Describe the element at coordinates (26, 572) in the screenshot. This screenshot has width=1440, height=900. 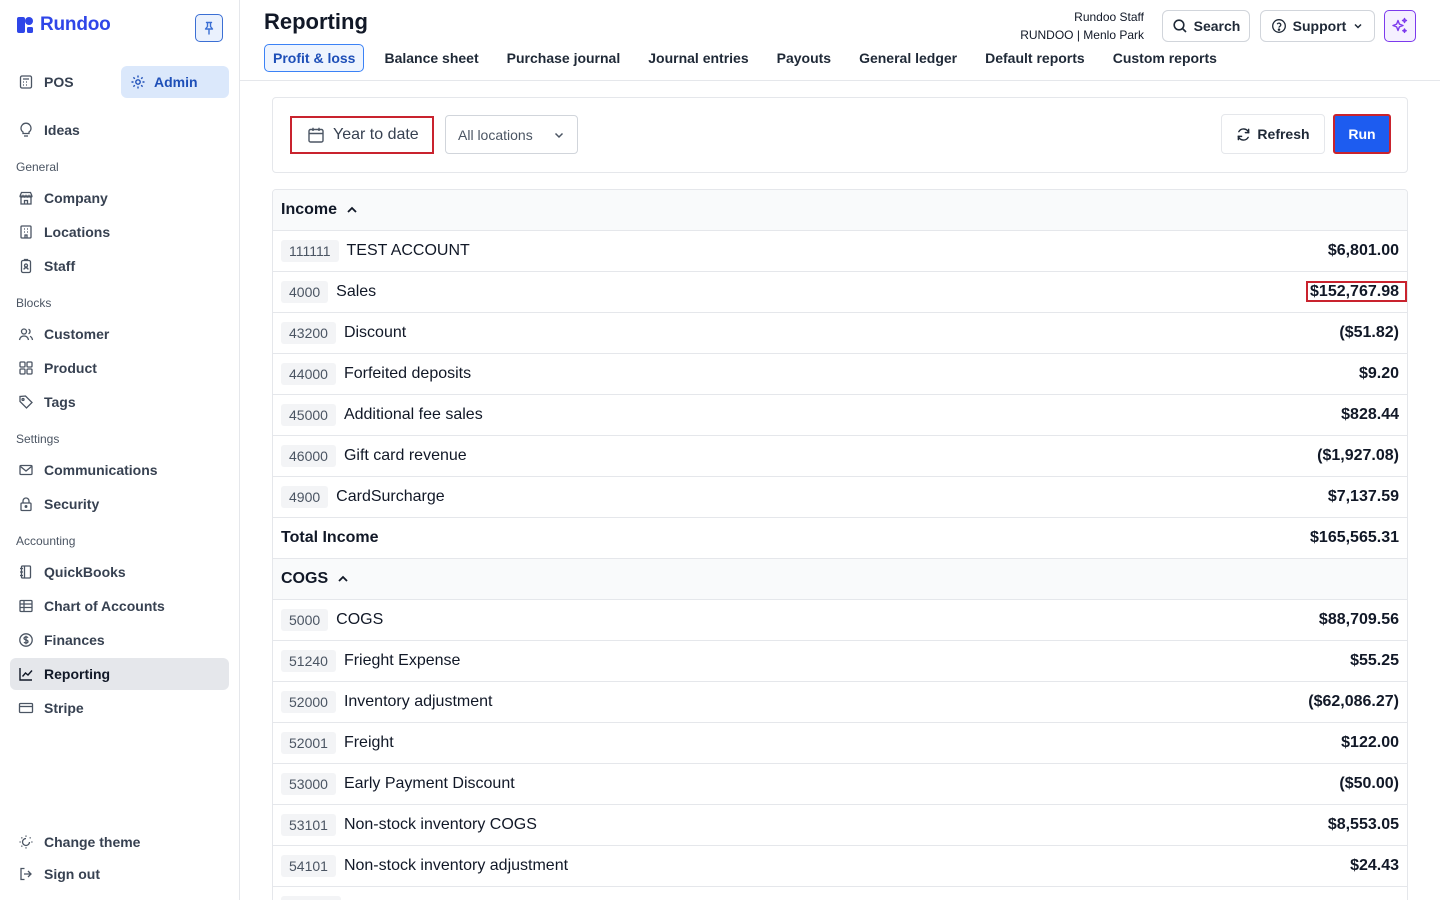
I see `notebook-icon` at that location.